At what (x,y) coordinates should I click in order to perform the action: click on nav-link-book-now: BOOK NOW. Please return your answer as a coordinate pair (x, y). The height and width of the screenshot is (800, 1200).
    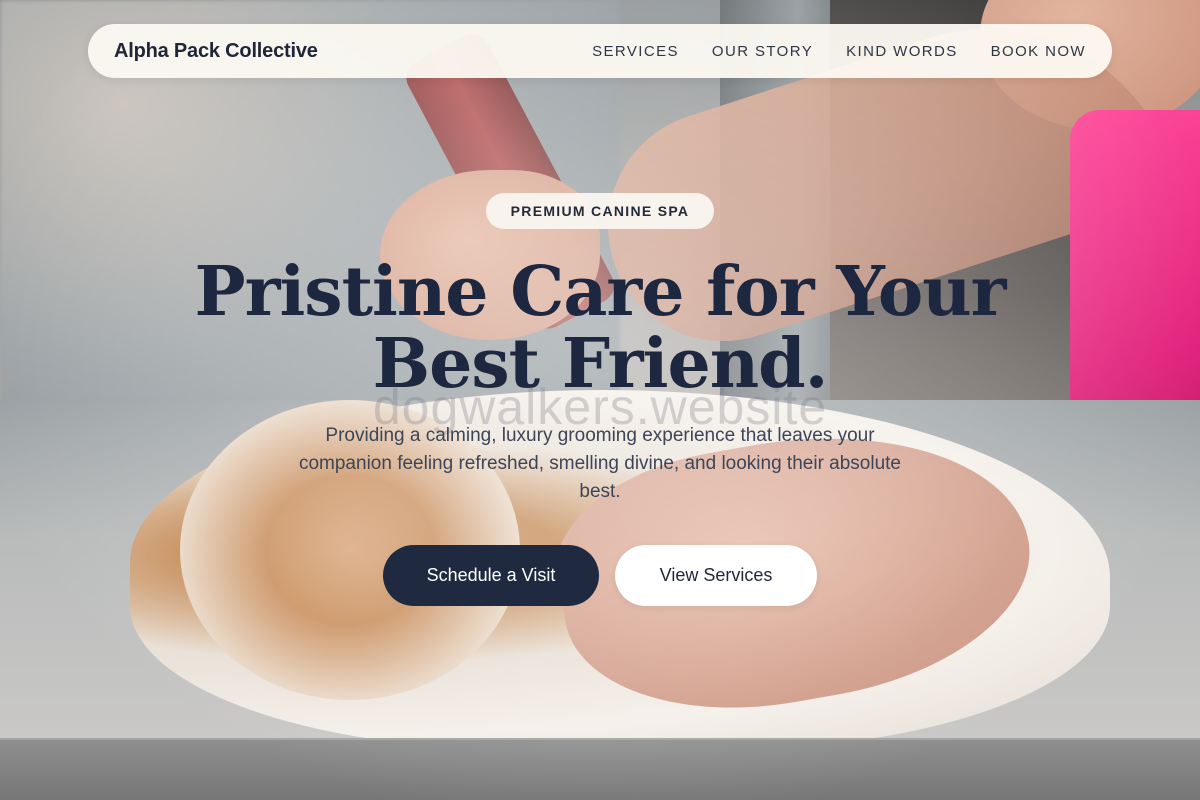
    Looking at the image, I should click on (1038, 51).